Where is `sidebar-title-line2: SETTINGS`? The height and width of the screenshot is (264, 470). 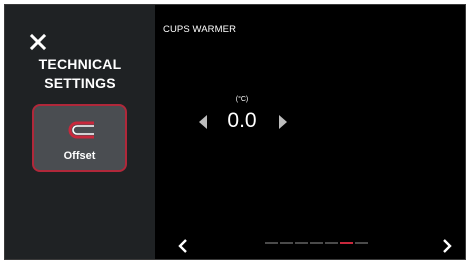
sidebar-title-line2: SETTINGS is located at coordinates (80, 83).